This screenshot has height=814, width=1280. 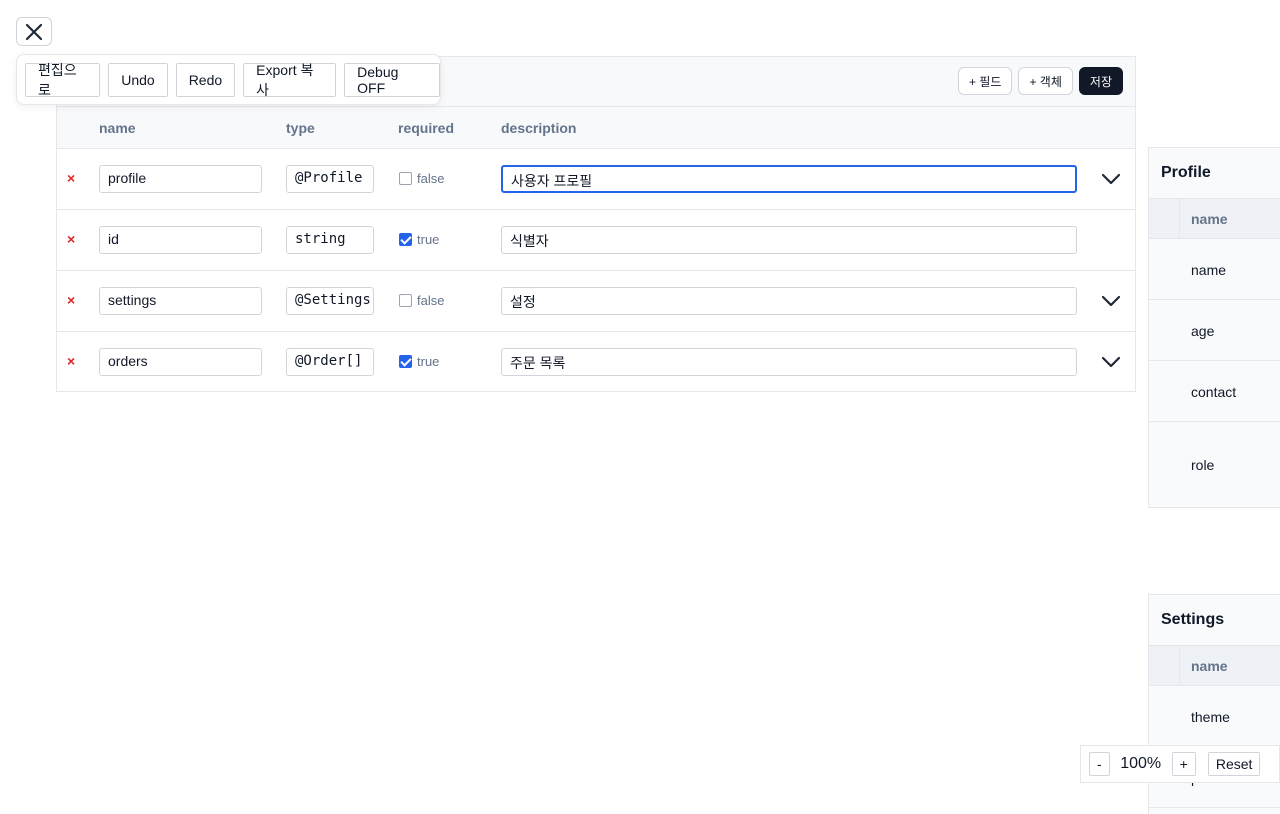 I want to click on field-description-input: 주문 목록, so click(x=789, y=362).